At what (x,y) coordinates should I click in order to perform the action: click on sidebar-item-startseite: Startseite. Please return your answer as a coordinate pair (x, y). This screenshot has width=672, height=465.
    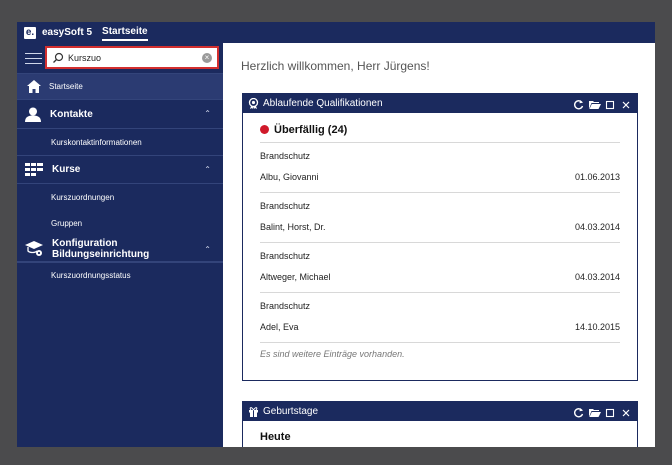
    Looking at the image, I should click on (120, 86).